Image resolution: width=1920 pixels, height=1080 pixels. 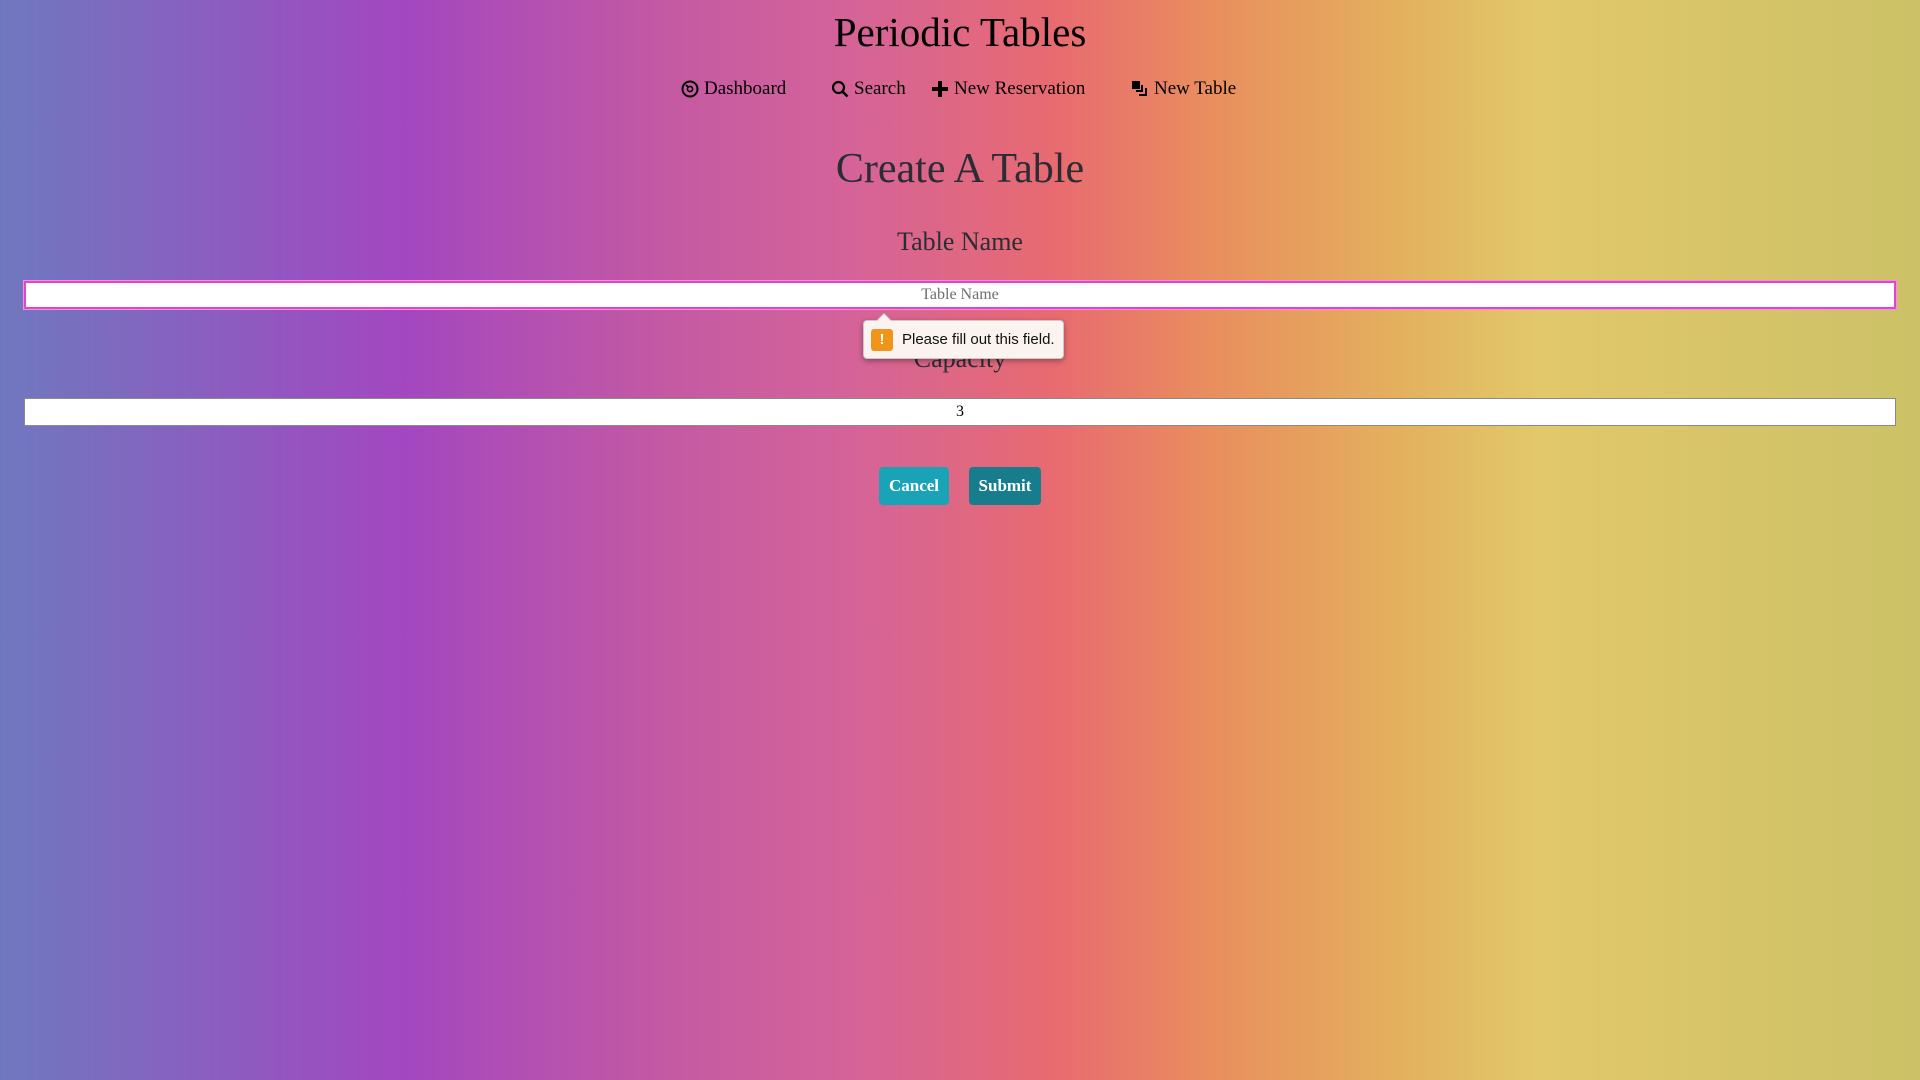 I want to click on validation-tooltip: ! Please fill out this field., so click(x=963, y=336).